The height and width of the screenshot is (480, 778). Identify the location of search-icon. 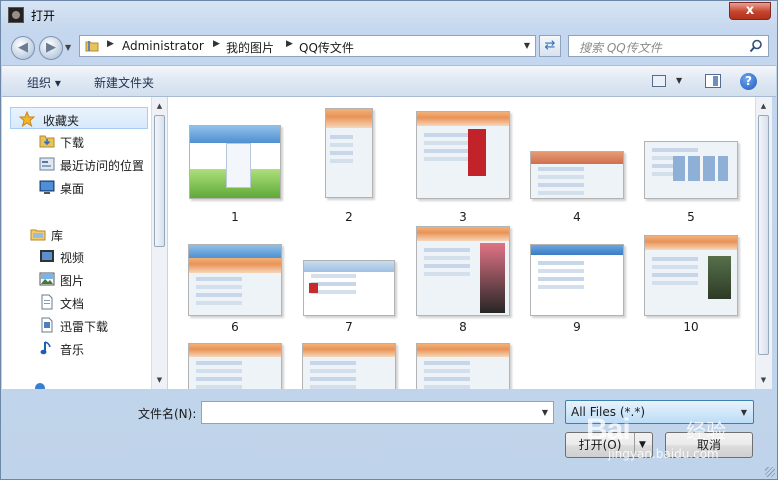
(756, 46).